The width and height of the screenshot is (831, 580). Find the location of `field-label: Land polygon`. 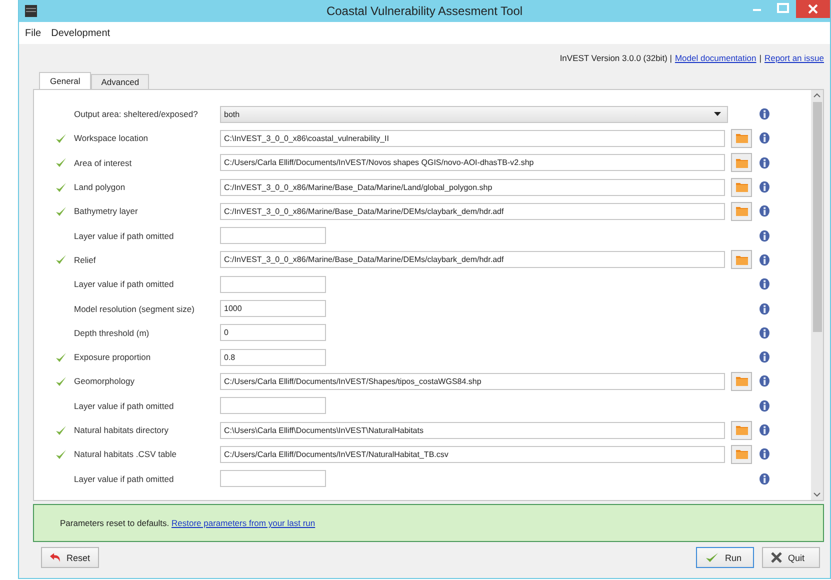

field-label: Land polygon is located at coordinates (100, 187).